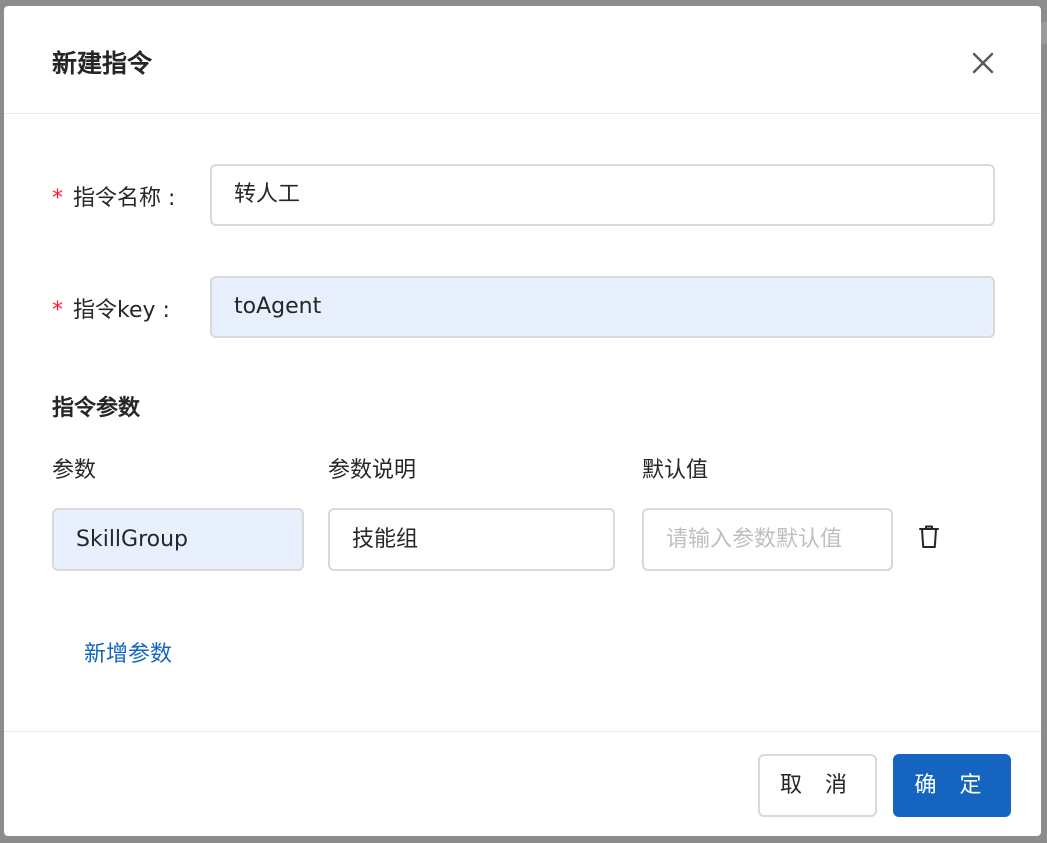 This screenshot has width=1047, height=843. I want to click on add-param-link: 新增参数, so click(128, 652).